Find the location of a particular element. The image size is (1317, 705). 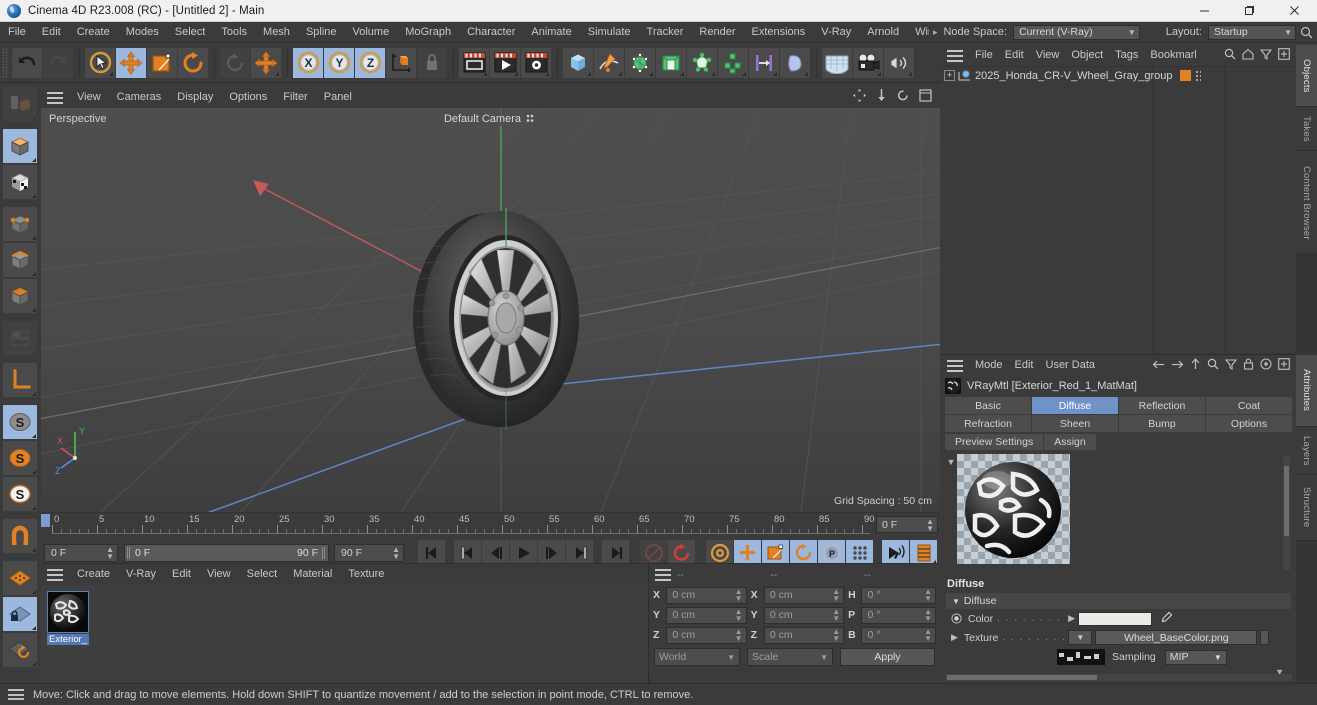

object-search-icon is located at coordinates (1230, 56).